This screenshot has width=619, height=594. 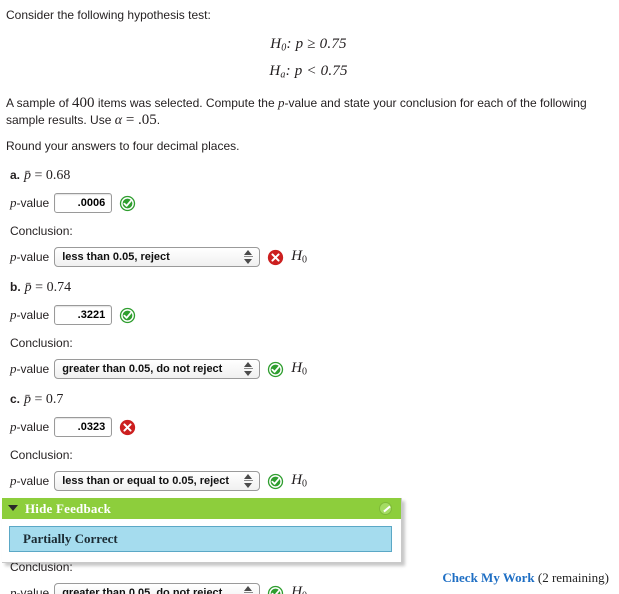 What do you see at coordinates (13, 507) in the screenshot?
I see `triangle-down-icon` at bounding box center [13, 507].